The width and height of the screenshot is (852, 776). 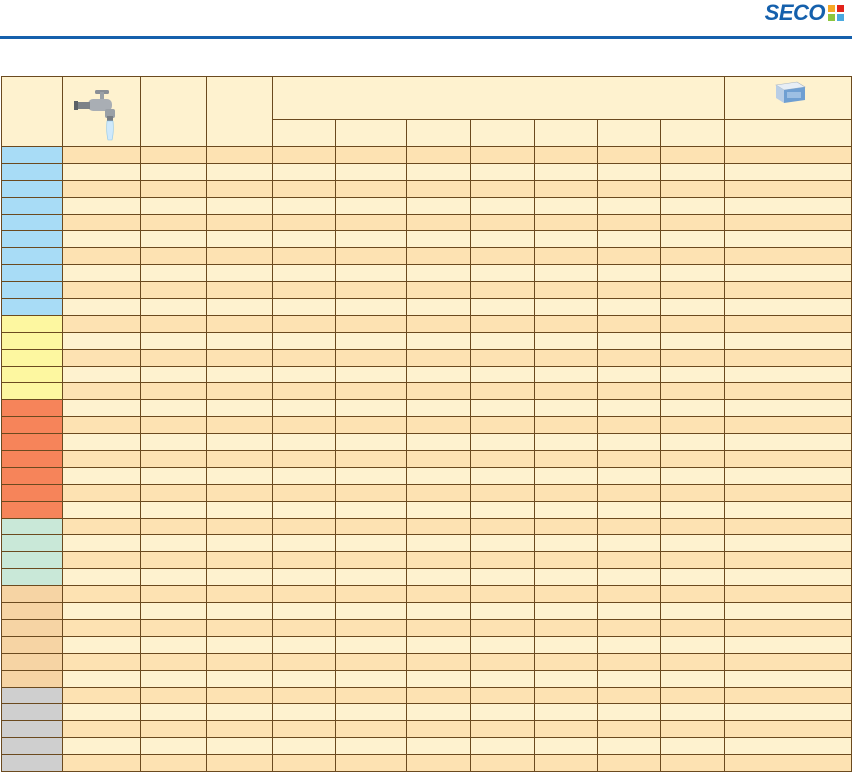 I want to click on header-workpiece-cell, so click(x=787, y=98).